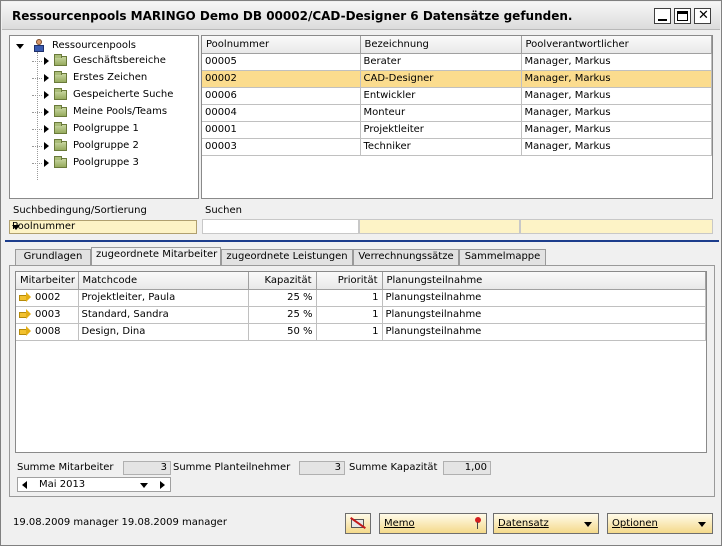 The image size is (722, 546). I want to click on column-header-planungsteilnahme: Planungsteilnahme, so click(544, 281).